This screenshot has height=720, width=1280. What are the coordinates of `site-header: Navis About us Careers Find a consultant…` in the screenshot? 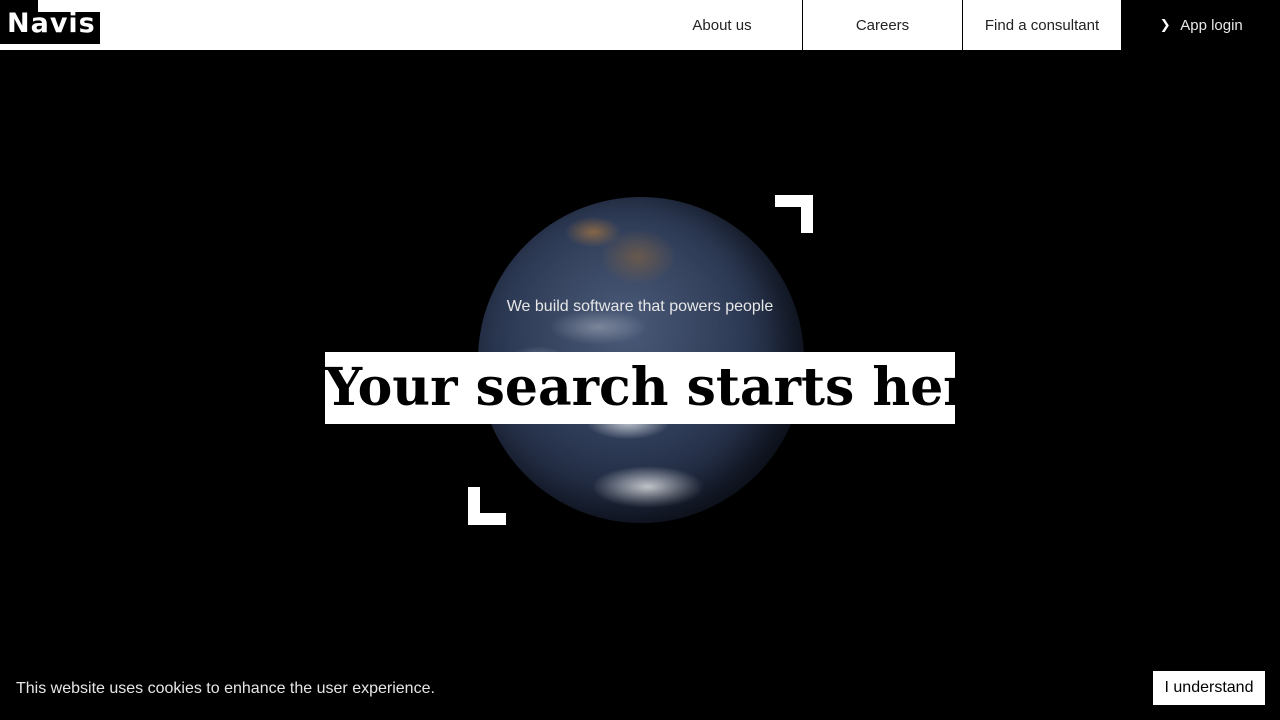 It's located at (640, 25).